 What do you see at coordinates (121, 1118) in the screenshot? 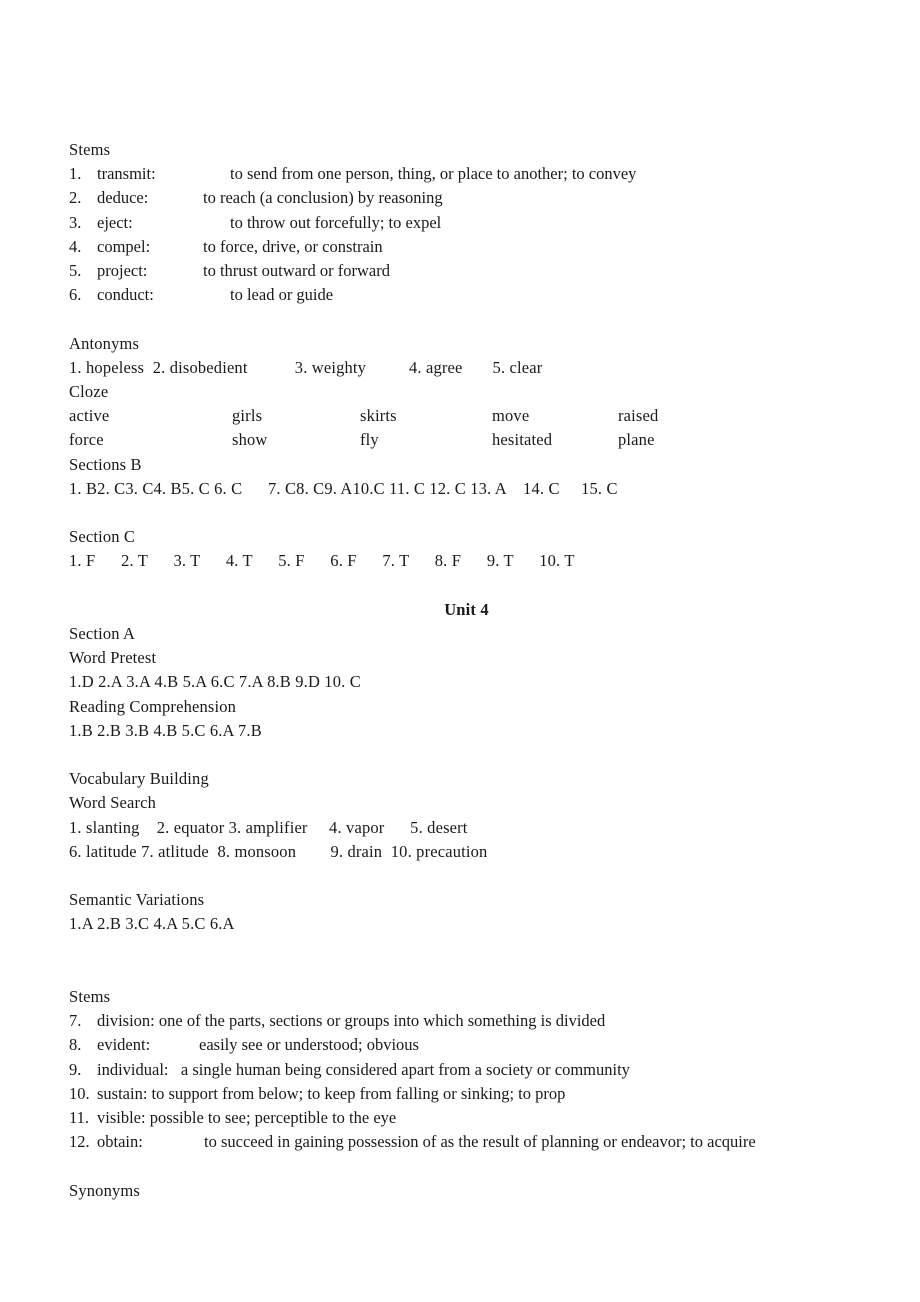
I see `stem-term: visible:` at bounding box center [121, 1118].